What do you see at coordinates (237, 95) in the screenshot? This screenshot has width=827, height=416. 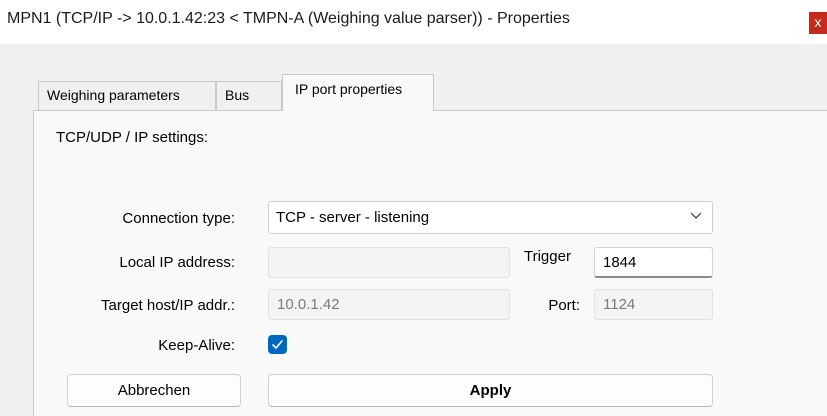 I see `tab-bus-label: Bus` at bounding box center [237, 95].